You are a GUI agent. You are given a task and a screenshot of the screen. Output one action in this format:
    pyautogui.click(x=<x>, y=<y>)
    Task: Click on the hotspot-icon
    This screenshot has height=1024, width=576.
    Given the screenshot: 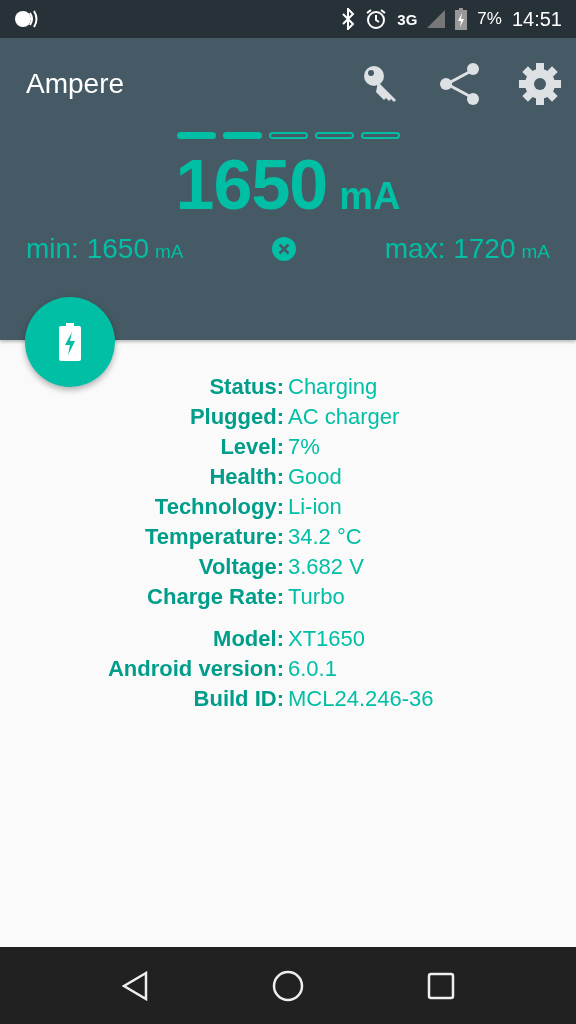 What is the action you would take?
    pyautogui.click(x=27, y=19)
    